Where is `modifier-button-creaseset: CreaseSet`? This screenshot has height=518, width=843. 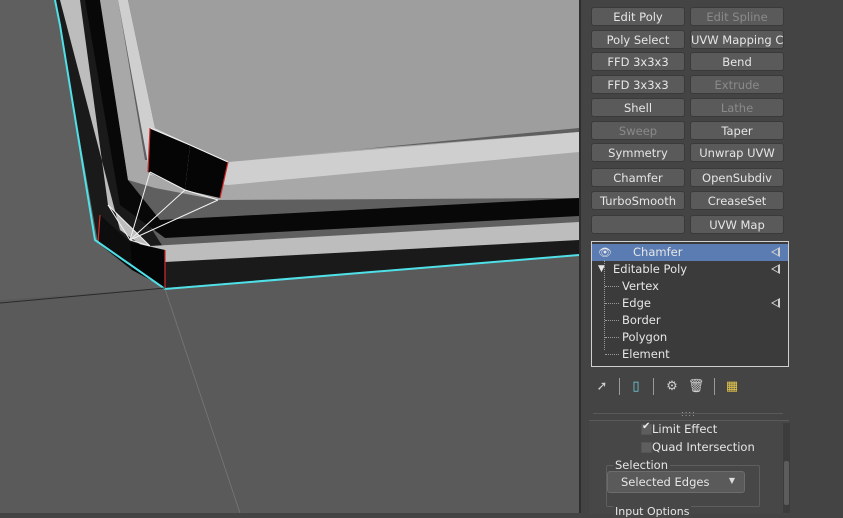 modifier-button-creaseset: CreaseSet is located at coordinates (737, 200).